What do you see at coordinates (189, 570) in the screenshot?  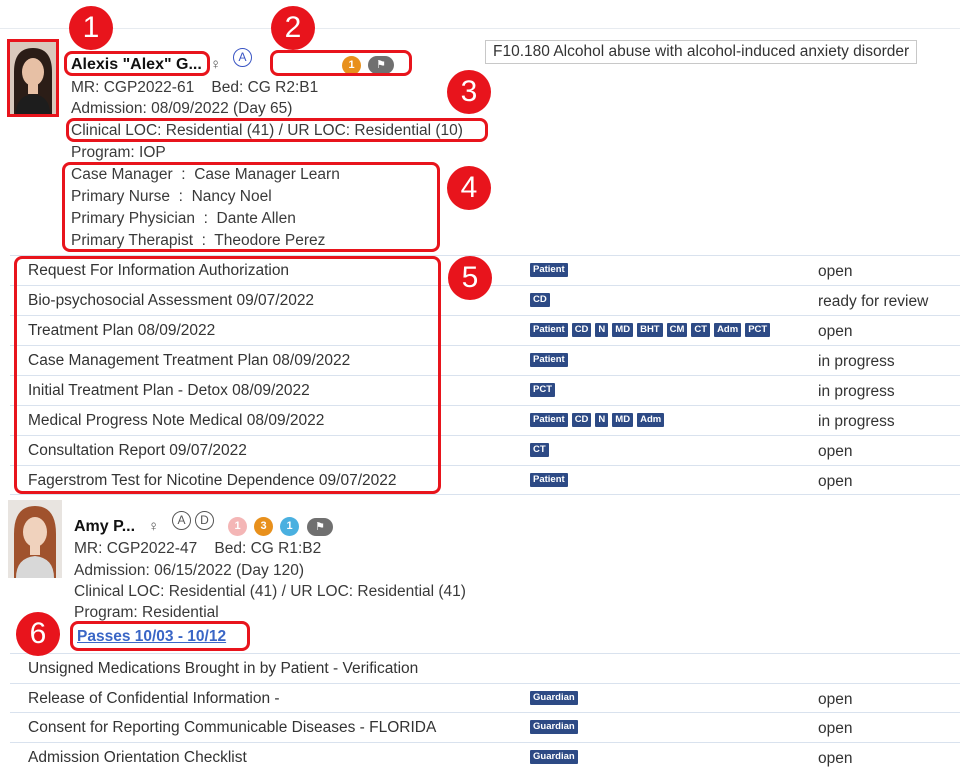 I see `admission-line-2: Admission: 06/15/2022 (Day 120)` at bounding box center [189, 570].